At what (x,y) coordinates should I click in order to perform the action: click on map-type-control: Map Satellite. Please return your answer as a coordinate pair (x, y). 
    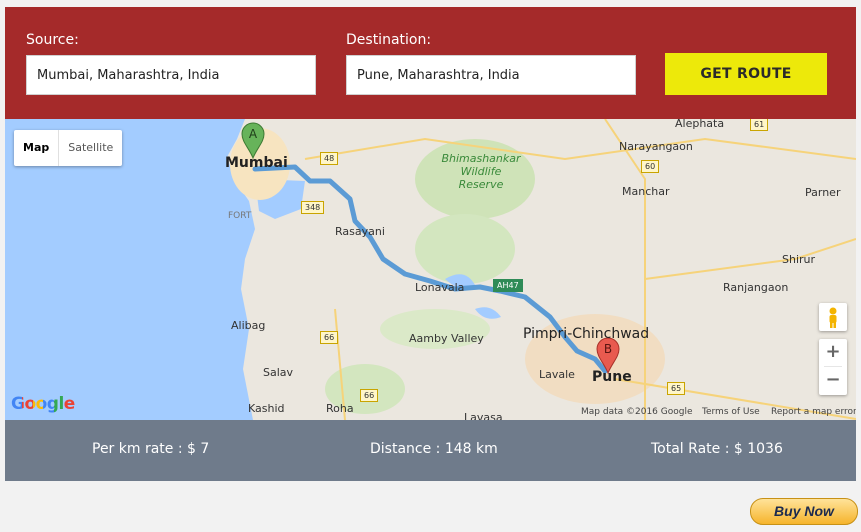
    Looking at the image, I should click on (68, 148).